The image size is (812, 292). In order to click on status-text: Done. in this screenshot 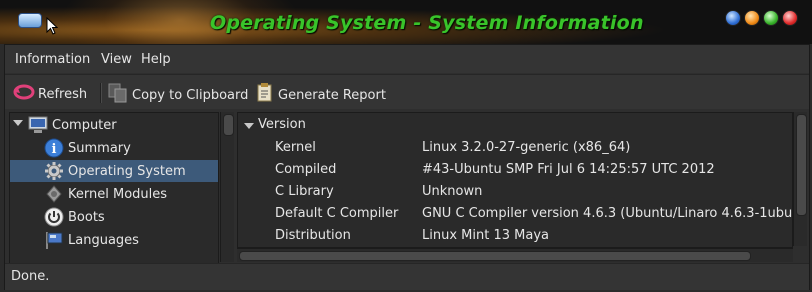, I will do `click(30, 276)`.